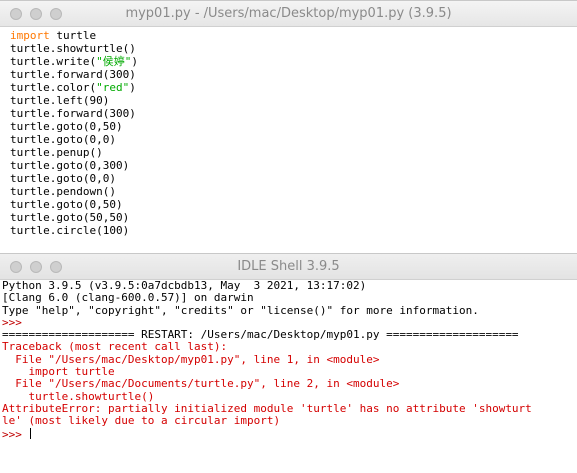 The width and height of the screenshot is (577, 473). I want to click on editor-window-controls, so click(36, 14).